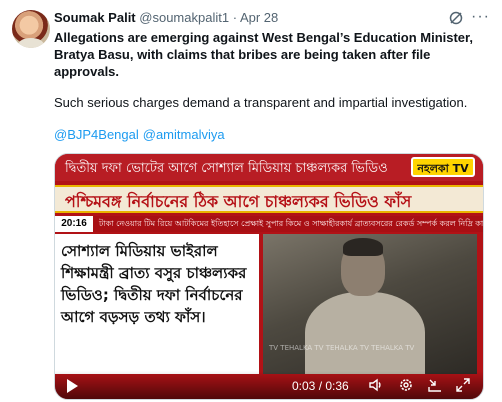 The width and height of the screenshot is (502, 402). I want to click on time-display: 0:03 / 0:36, so click(320, 386).